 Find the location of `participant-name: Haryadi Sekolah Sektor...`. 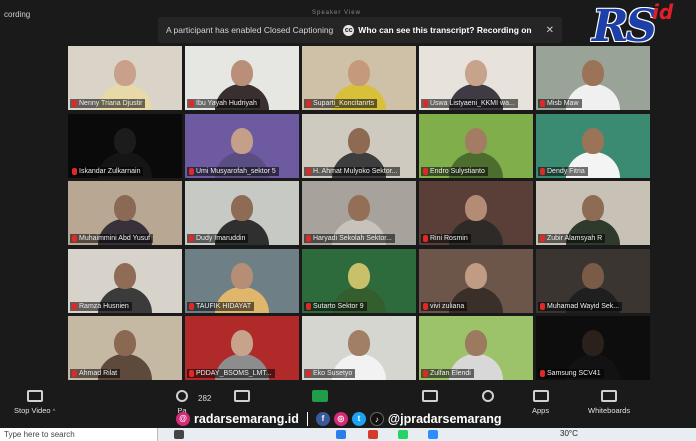

participant-name: Haryadi Sekolah Sektor... is located at coordinates (352, 238).